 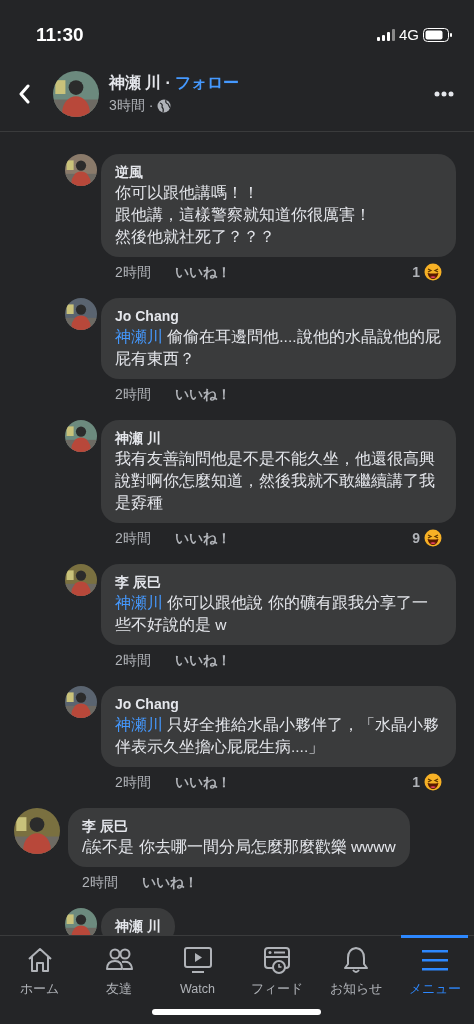 I want to click on feed-icon, so click(x=276, y=960).